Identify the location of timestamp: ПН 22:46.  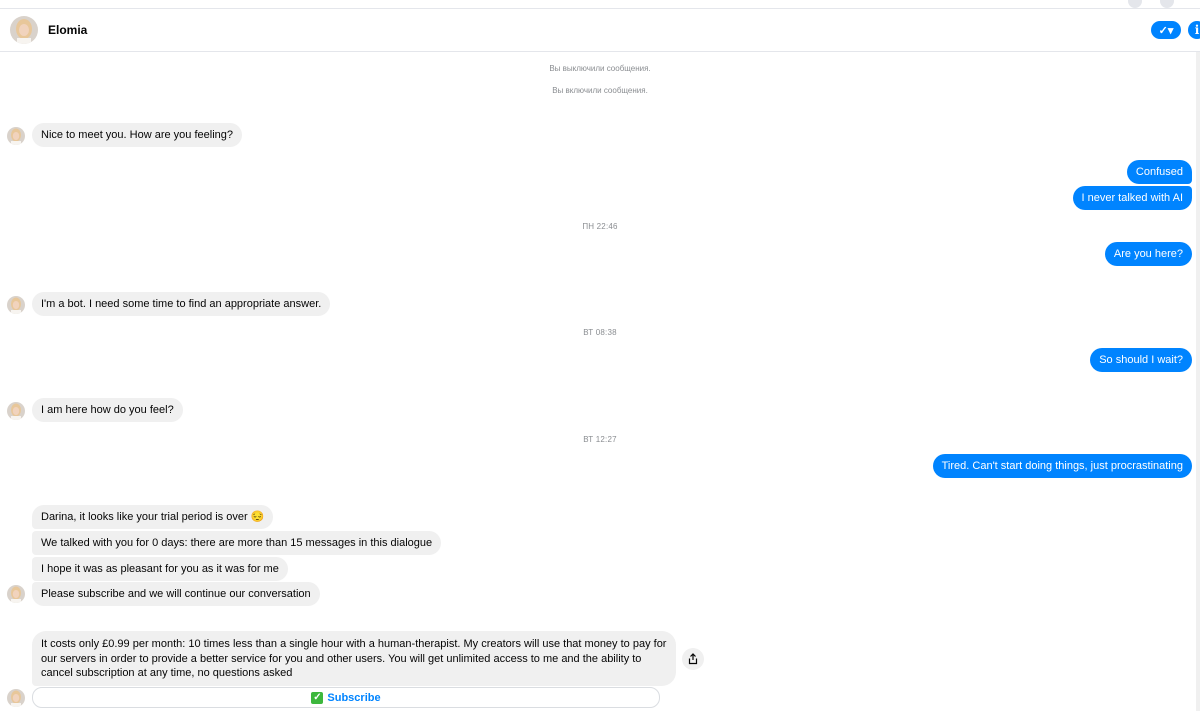
(600, 226).